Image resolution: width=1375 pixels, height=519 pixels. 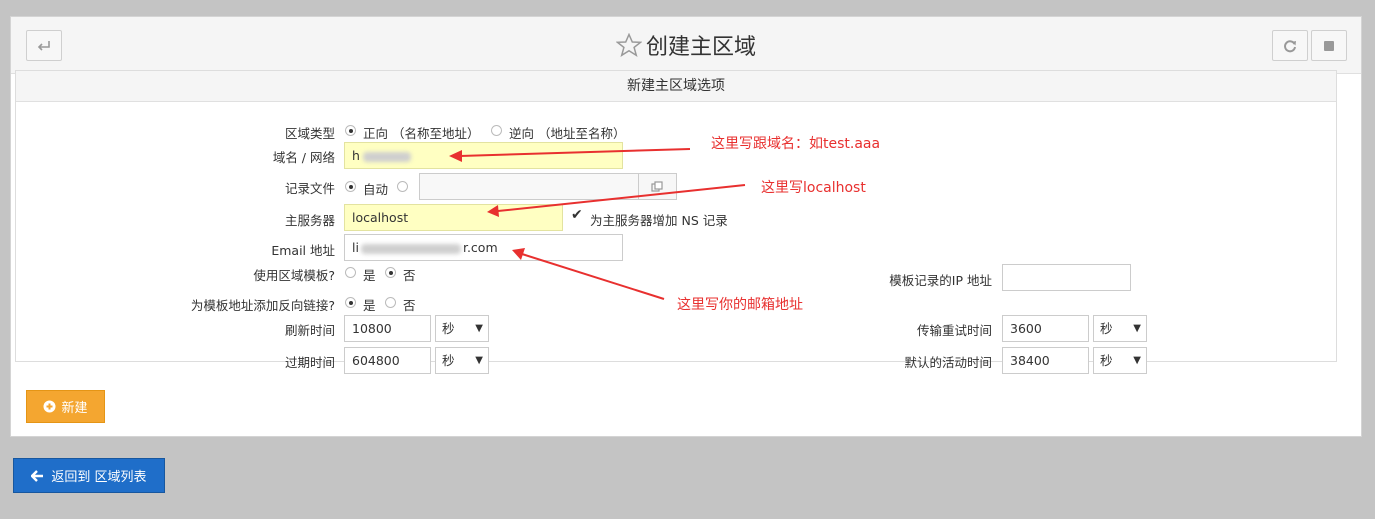 I want to click on expire-time-label: 过期时间, so click(x=309, y=362).